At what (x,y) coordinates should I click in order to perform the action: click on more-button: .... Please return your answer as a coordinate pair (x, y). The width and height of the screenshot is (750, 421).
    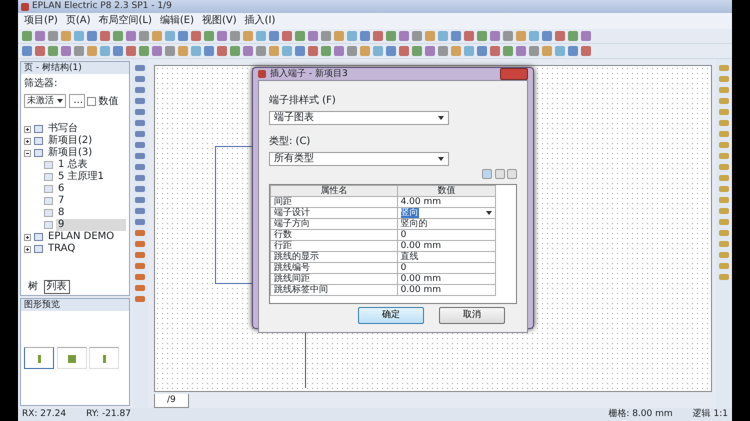
    Looking at the image, I should click on (76, 101).